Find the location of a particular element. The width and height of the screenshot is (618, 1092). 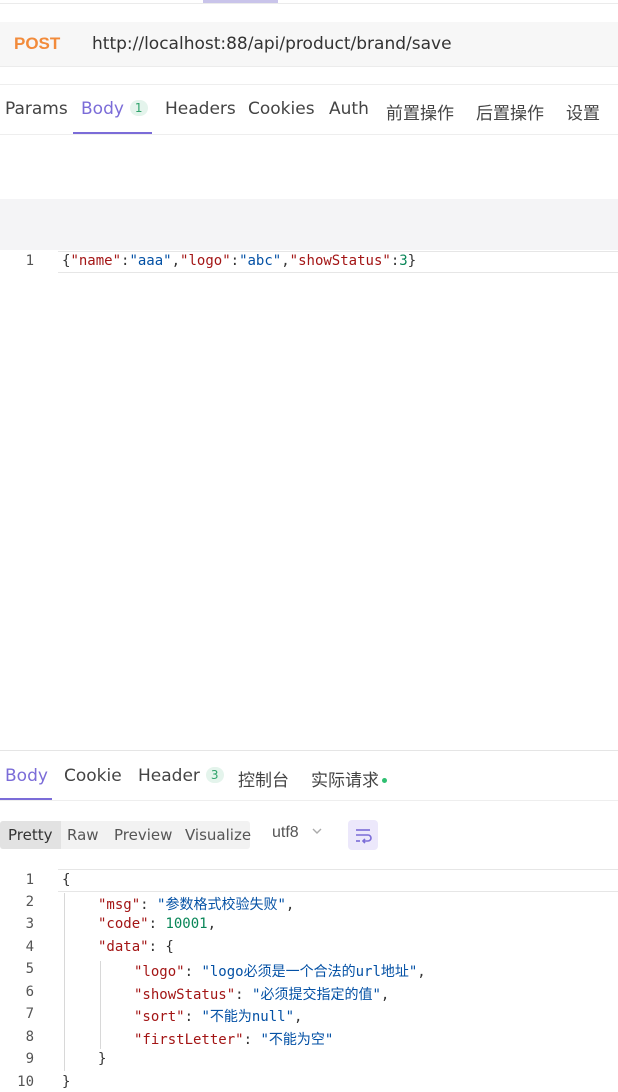

tab-label: Auth is located at coordinates (349, 109).